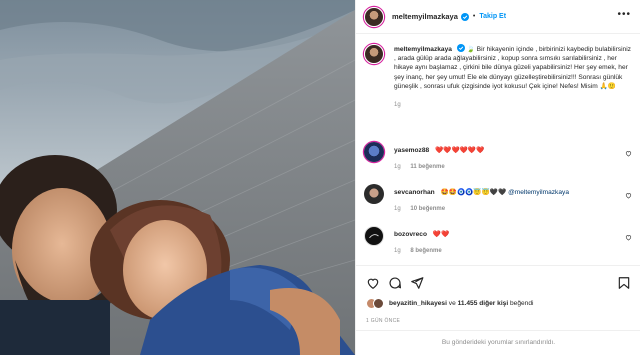 The height and width of the screenshot is (355, 640). What do you see at coordinates (427, 209) in the screenshot?
I see `comment-likes: 10 beğenme` at bounding box center [427, 209].